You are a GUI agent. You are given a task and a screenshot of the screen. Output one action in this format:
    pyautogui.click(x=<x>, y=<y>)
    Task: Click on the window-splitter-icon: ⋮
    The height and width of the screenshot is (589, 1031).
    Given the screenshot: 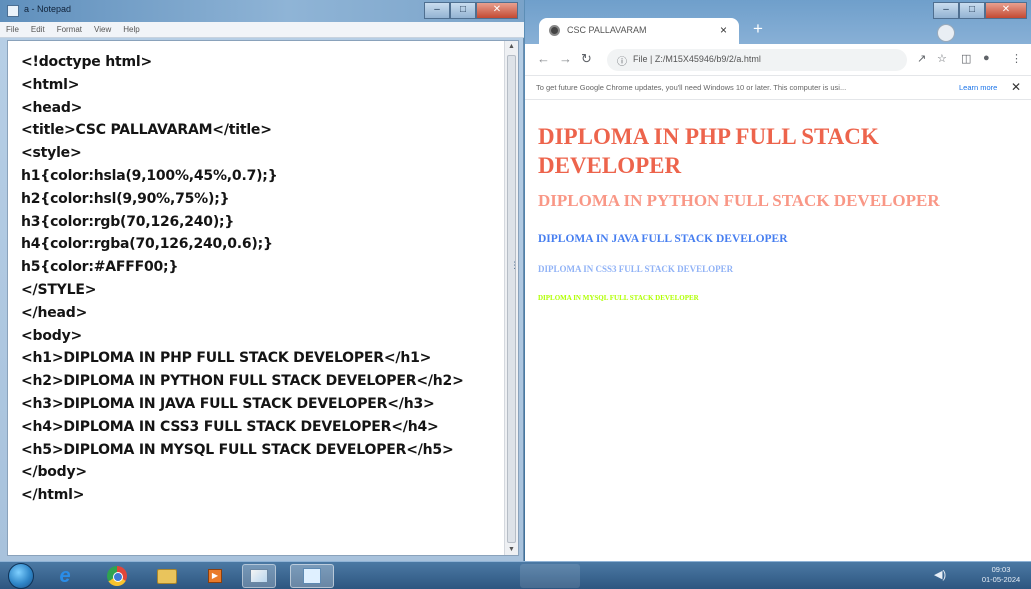 What is the action you would take?
    pyautogui.click(x=514, y=265)
    